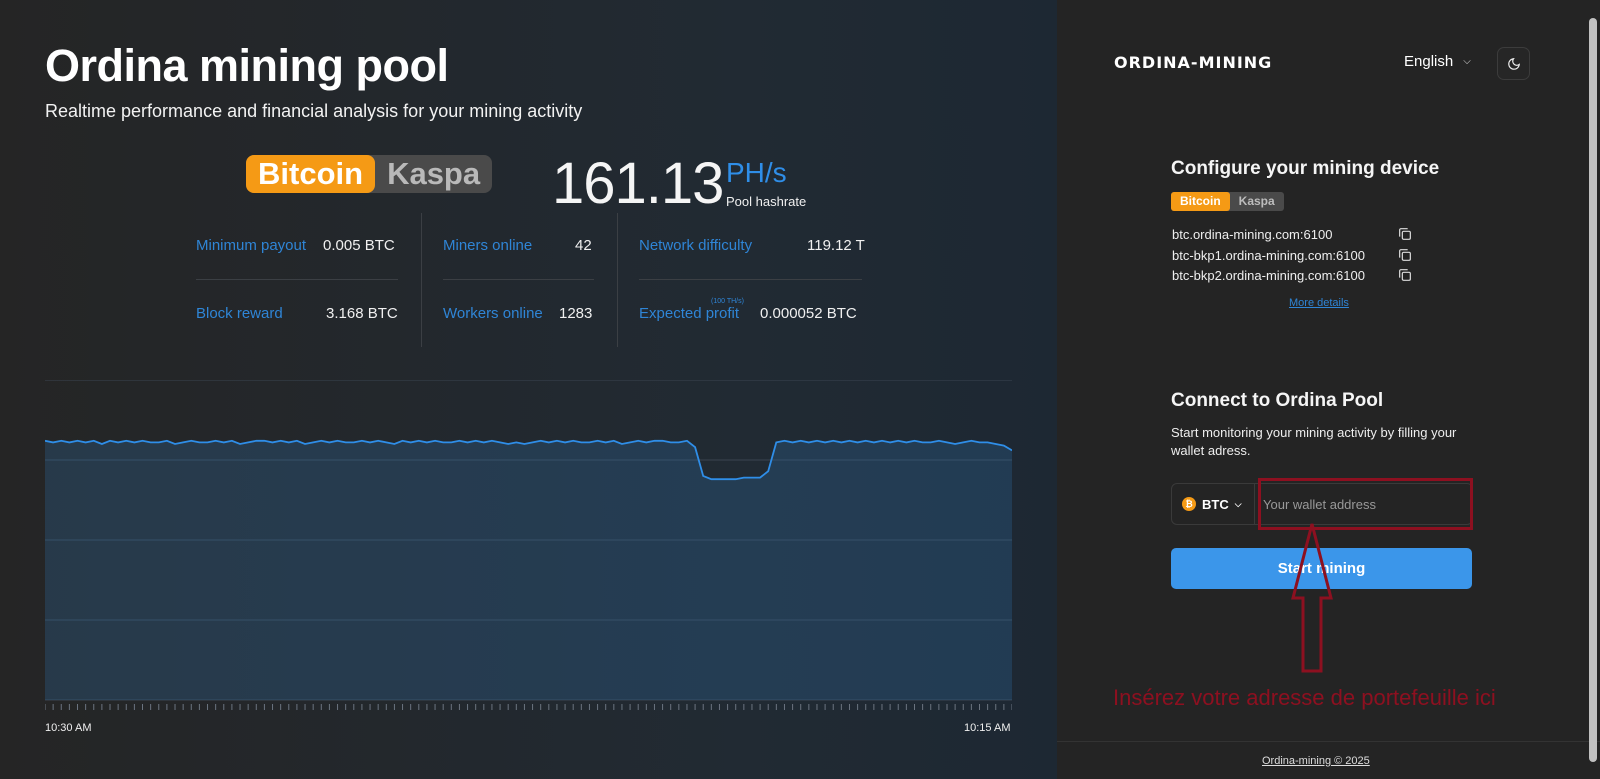 Image resolution: width=1600 pixels, height=779 pixels. What do you see at coordinates (987, 728) in the screenshot?
I see `chart-x-label-end: 10:15 AM` at bounding box center [987, 728].